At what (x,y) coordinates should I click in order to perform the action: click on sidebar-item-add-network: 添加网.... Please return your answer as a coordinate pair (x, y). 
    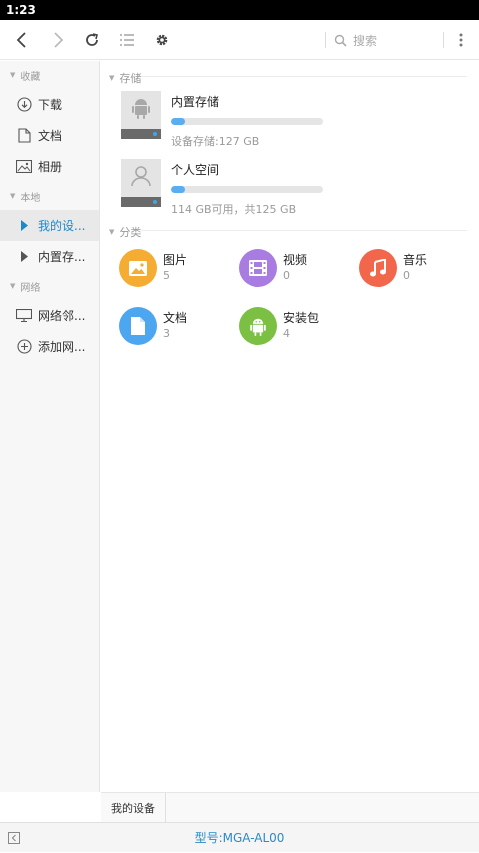
    Looking at the image, I should click on (49, 346).